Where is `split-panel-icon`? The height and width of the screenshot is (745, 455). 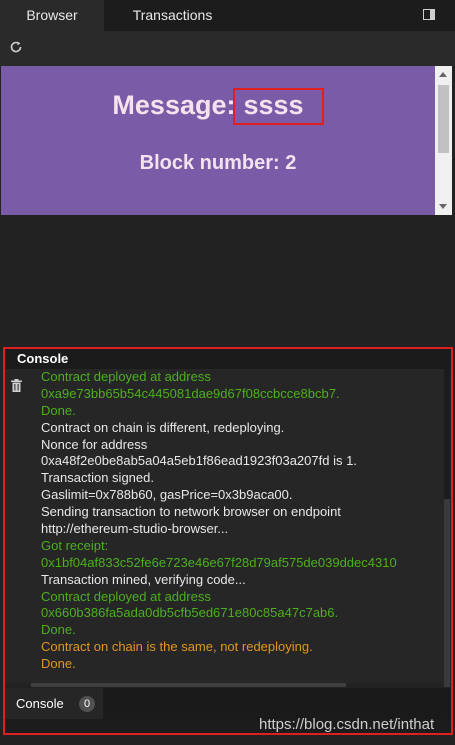 split-panel-icon is located at coordinates (429, 14).